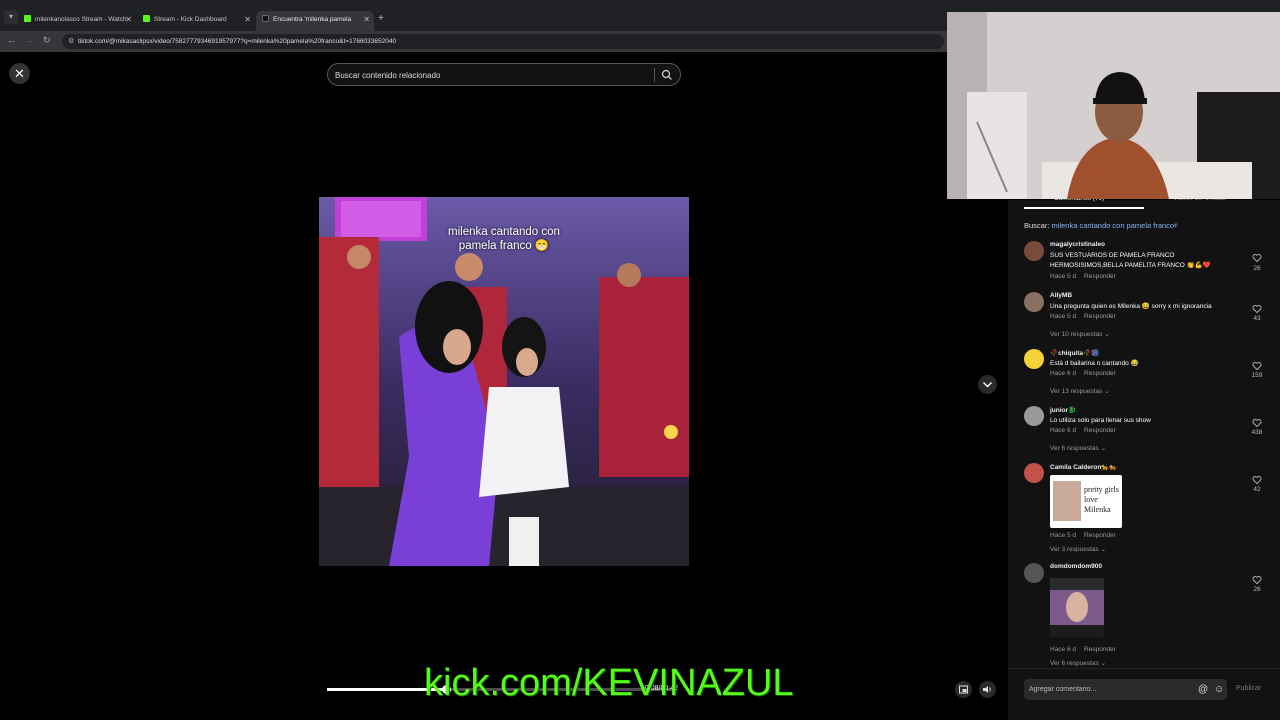 The image size is (1280, 720). I want to click on speaker-icon, so click(987, 689).